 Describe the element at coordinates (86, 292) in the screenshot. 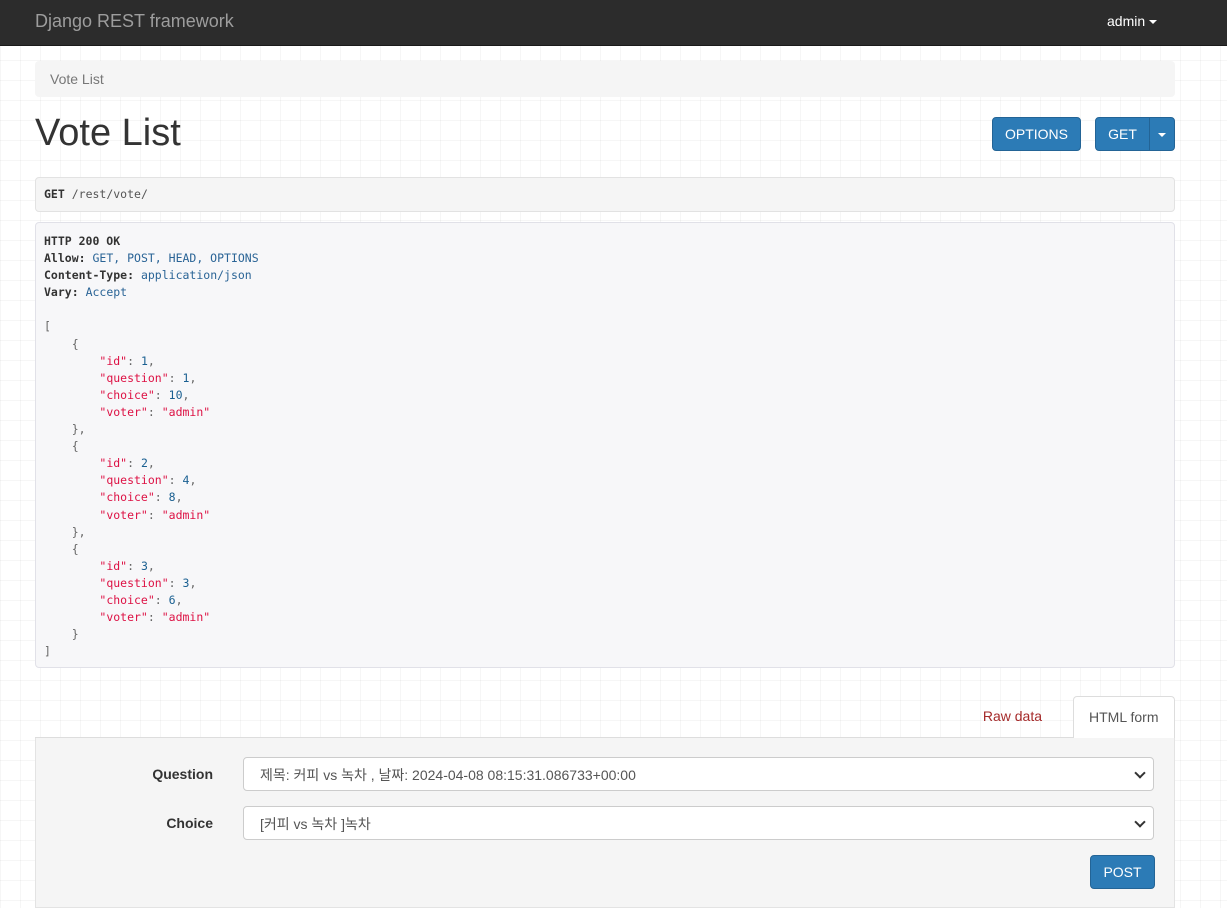

I see `response-header: Vary: Accept` at that location.